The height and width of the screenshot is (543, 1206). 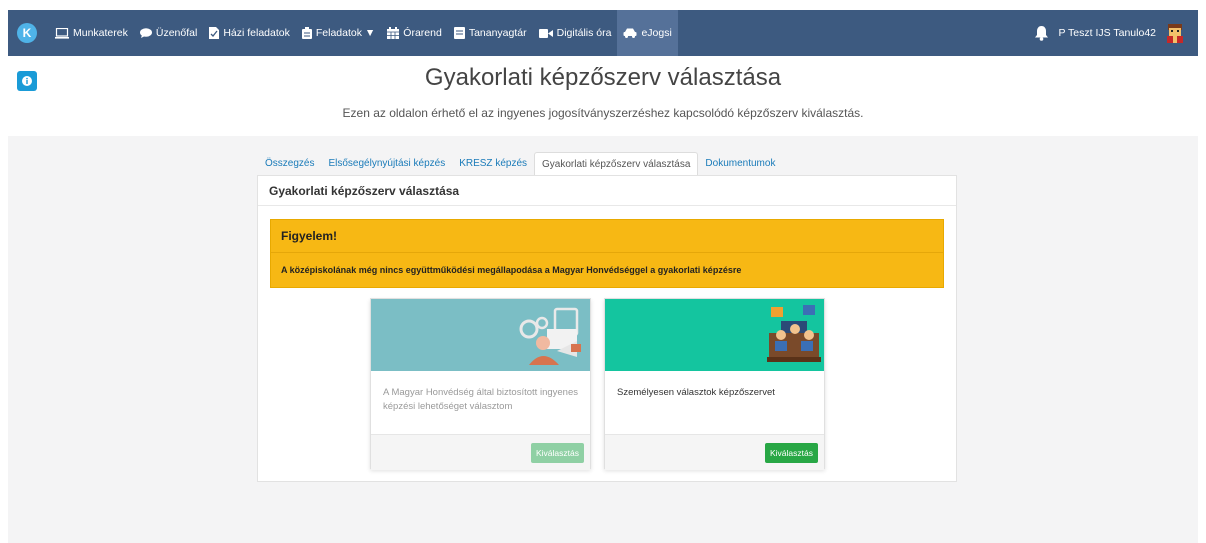 What do you see at coordinates (145, 33) in the screenshot?
I see `chat-icon` at bounding box center [145, 33].